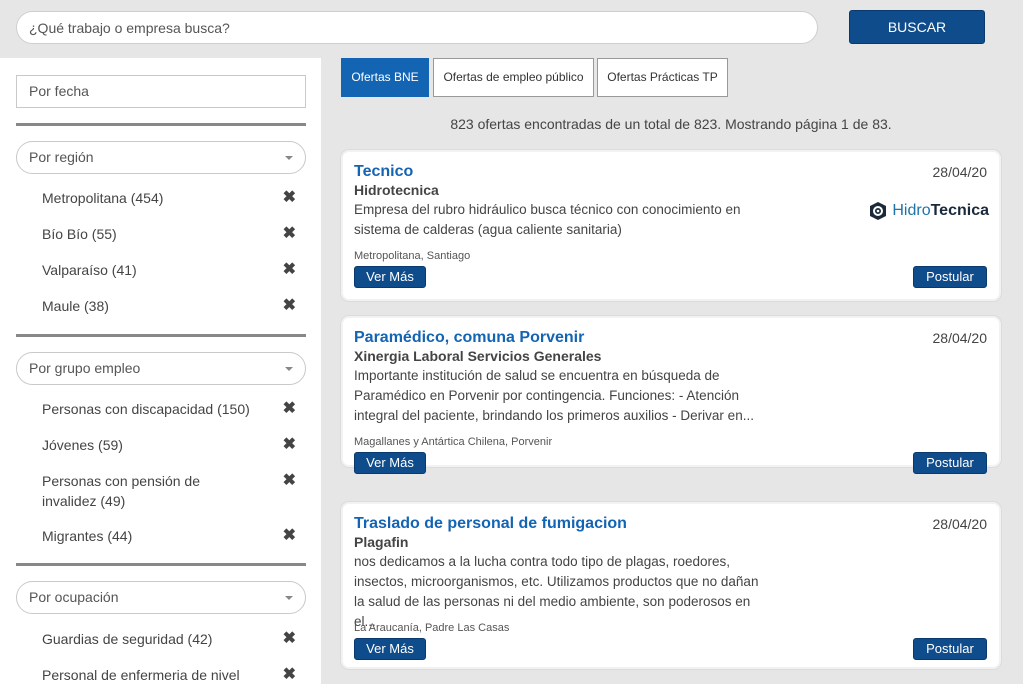 The height and width of the screenshot is (684, 1023). What do you see at coordinates (141, 675) in the screenshot?
I see `filter-item-label: Personal de enfermeria de nivel` at bounding box center [141, 675].